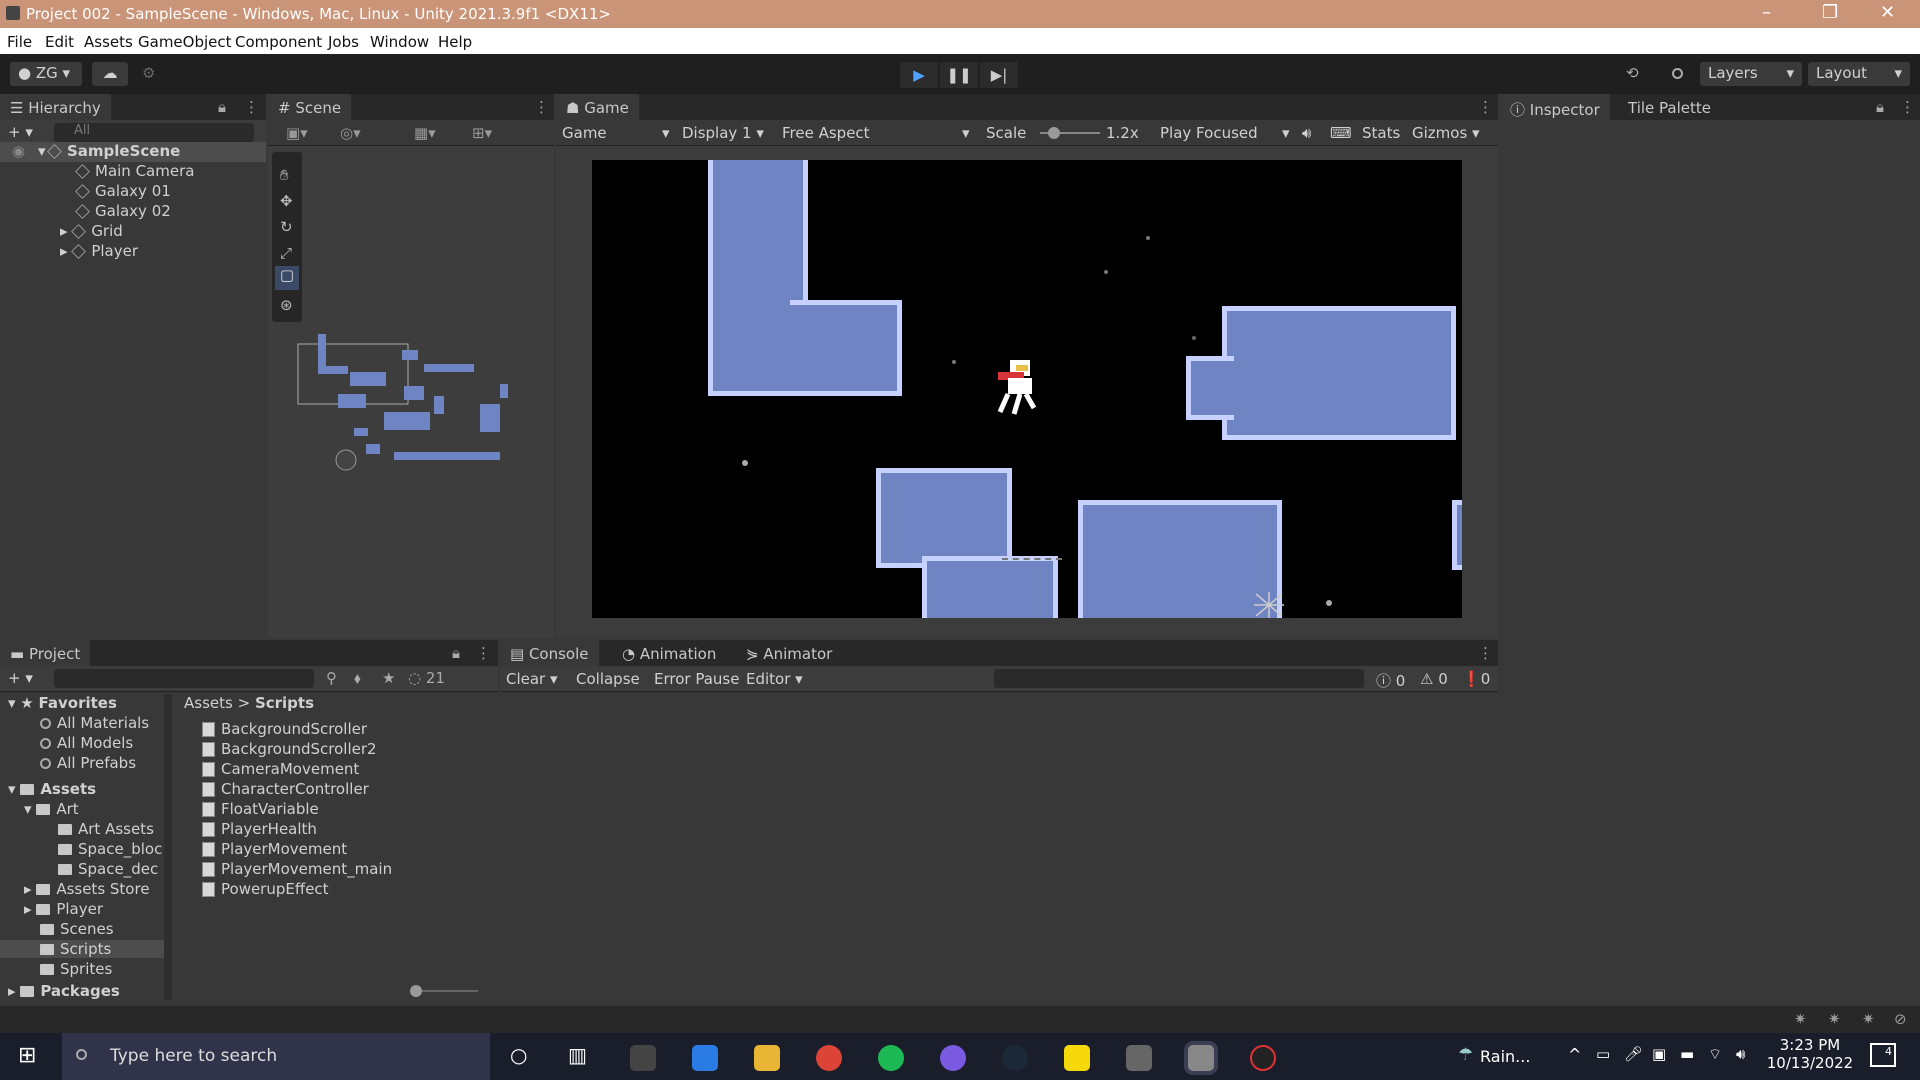 The width and height of the screenshot is (1920, 1080). I want to click on draw-mode-icon: ▣▾, so click(297, 133).